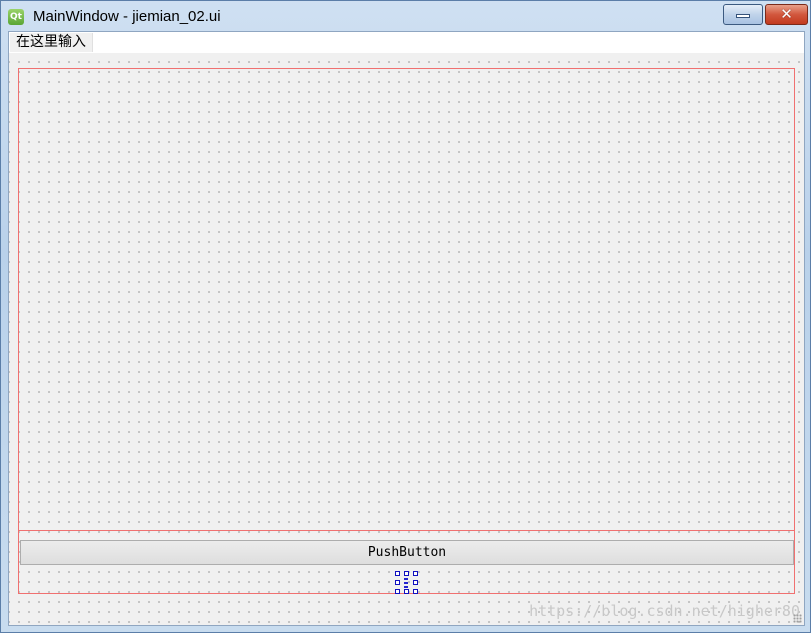 Image resolution: width=811 pixels, height=633 pixels. Describe the element at coordinates (405, 16) in the screenshot. I see `title-bar: Qt MainWindow - jiemian_02.ui ✕` at that location.